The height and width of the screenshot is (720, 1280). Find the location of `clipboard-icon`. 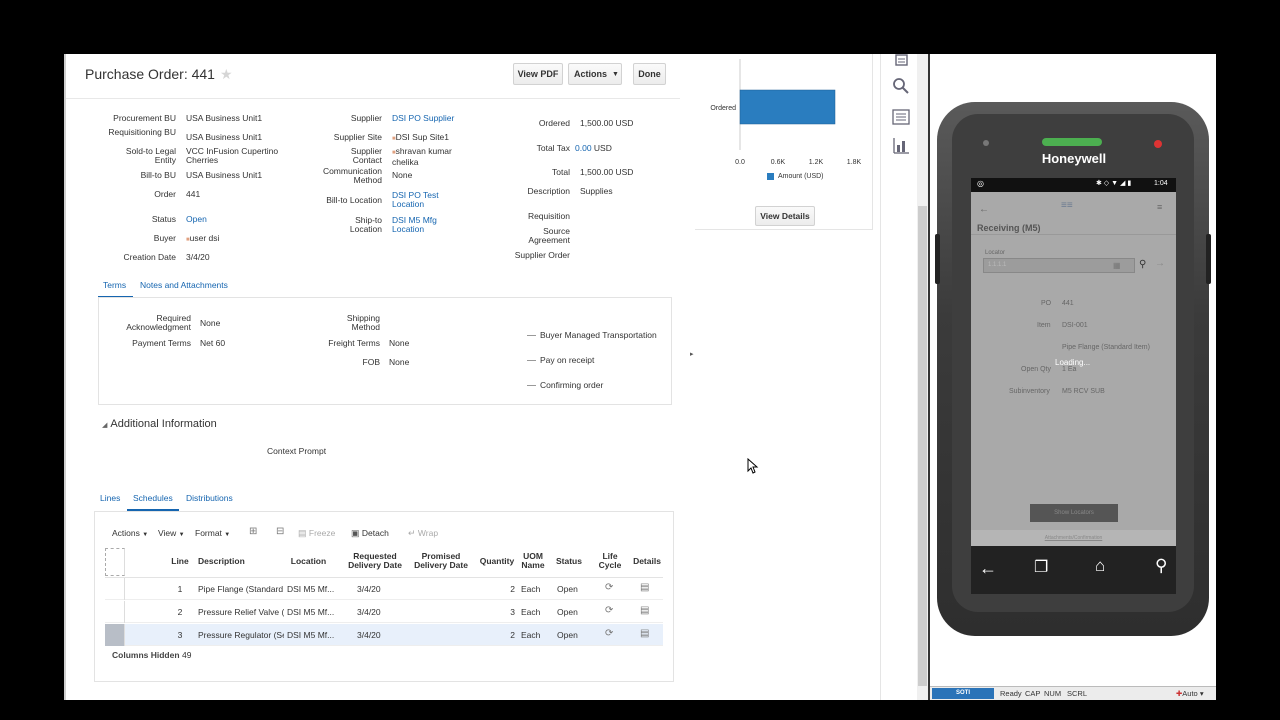

clipboard-icon is located at coordinates (901, 63).